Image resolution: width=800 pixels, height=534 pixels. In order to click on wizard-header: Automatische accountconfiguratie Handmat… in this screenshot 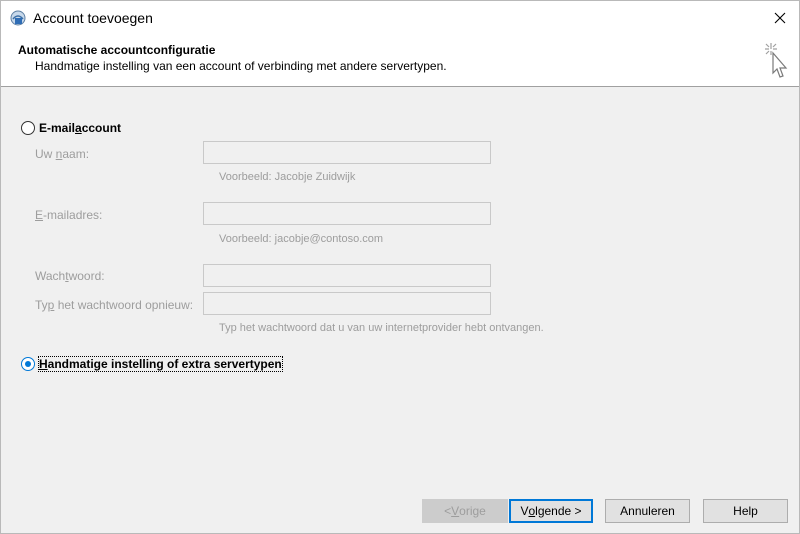, I will do `click(400, 61)`.